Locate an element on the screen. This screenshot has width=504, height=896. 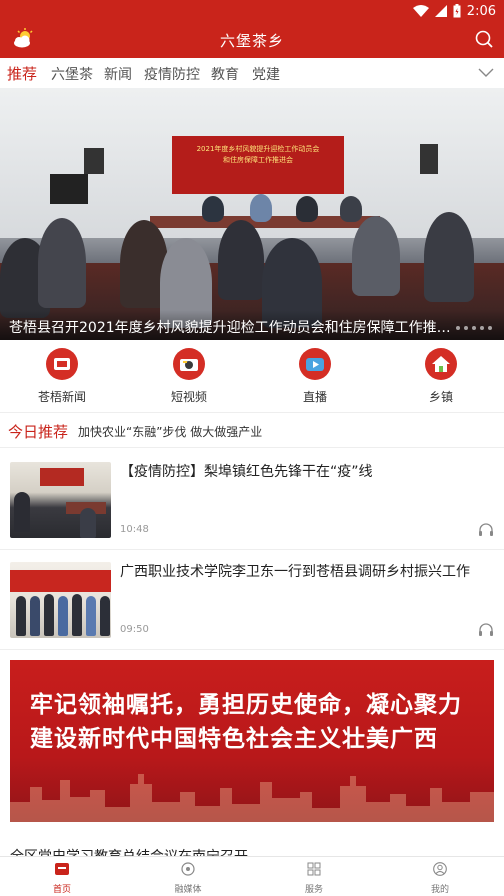
battery-icon is located at coordinates (457, 11).